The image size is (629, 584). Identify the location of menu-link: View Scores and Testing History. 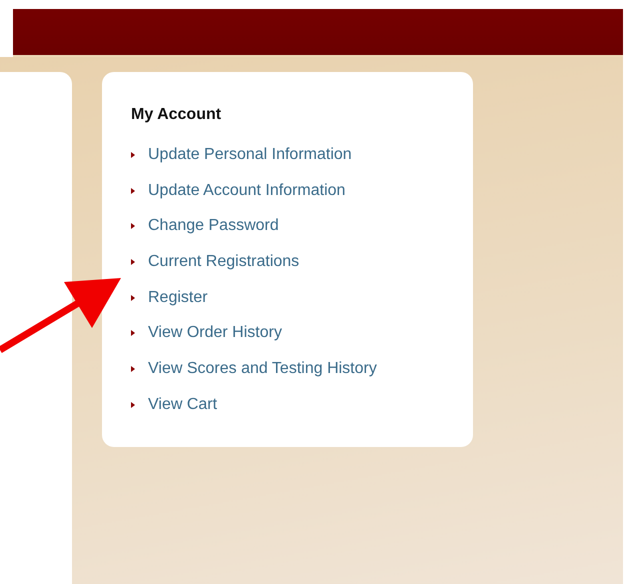
(262, 369).